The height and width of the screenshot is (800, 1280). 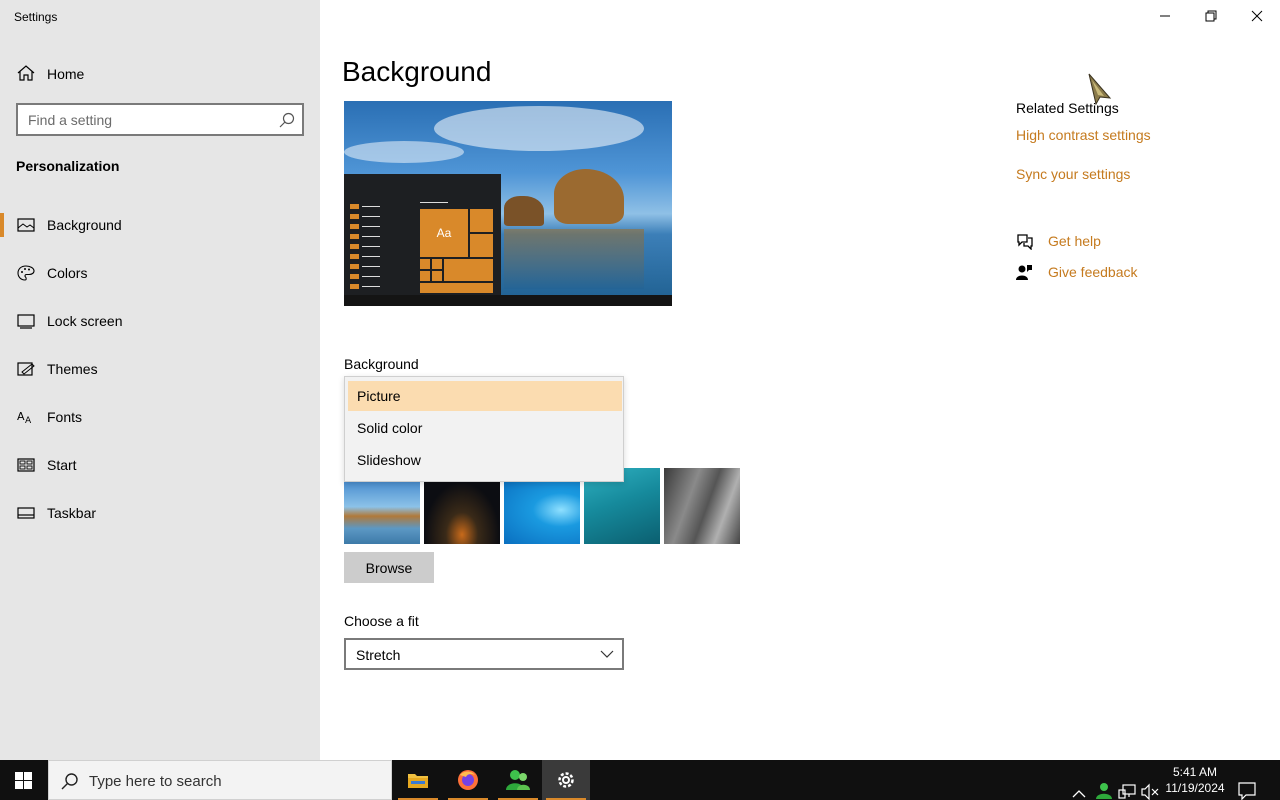 What do you see at coordinates (26, 225) in the screenshot?
I see `picture-icon` at bounding box center [26, 225].